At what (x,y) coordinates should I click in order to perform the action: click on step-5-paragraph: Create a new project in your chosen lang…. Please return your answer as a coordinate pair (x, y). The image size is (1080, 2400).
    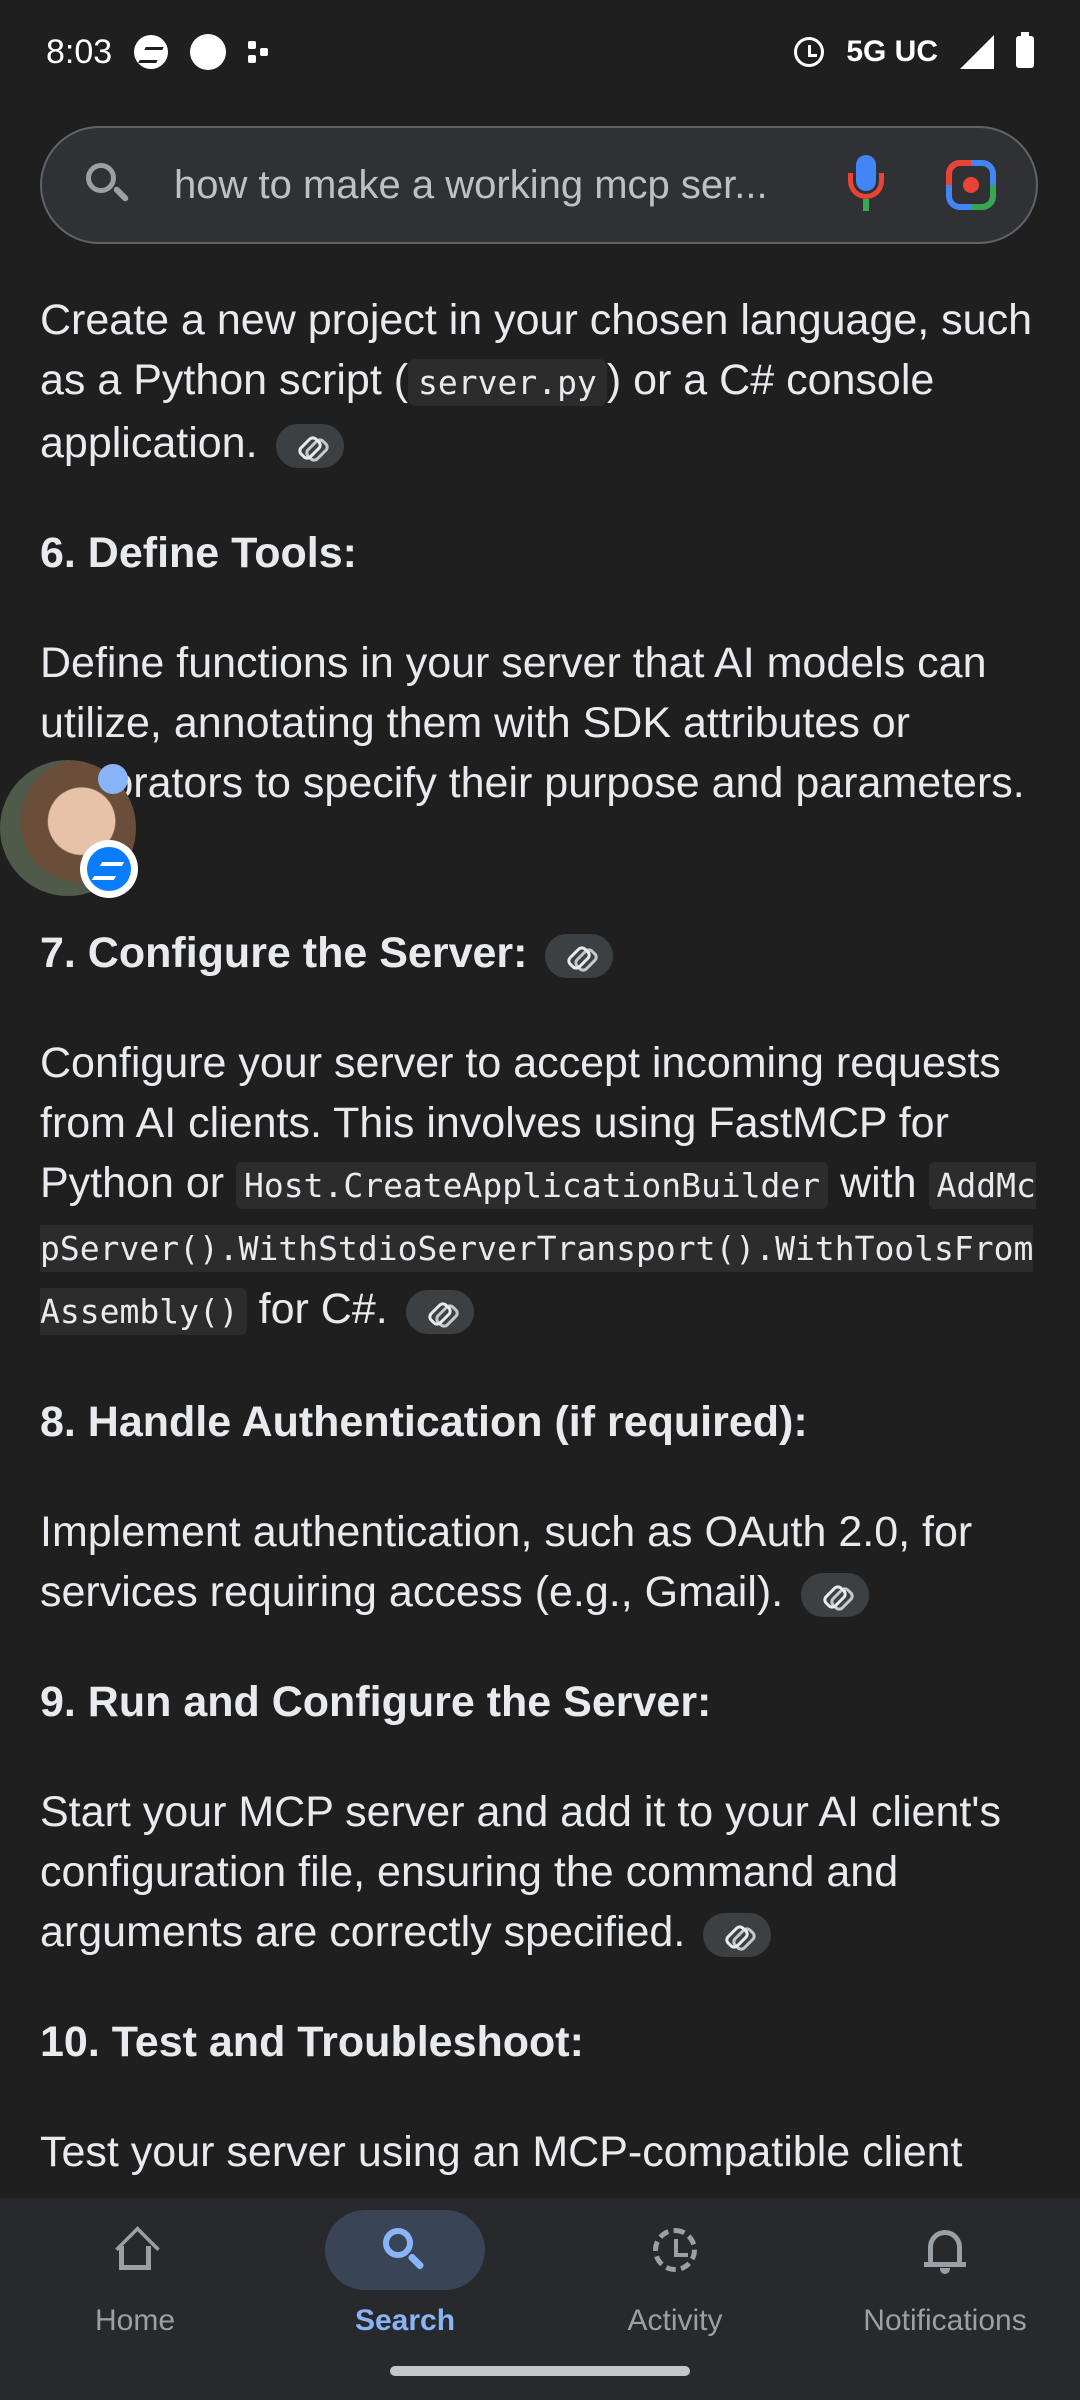
    Looking at the image, I should click on (540, 381).